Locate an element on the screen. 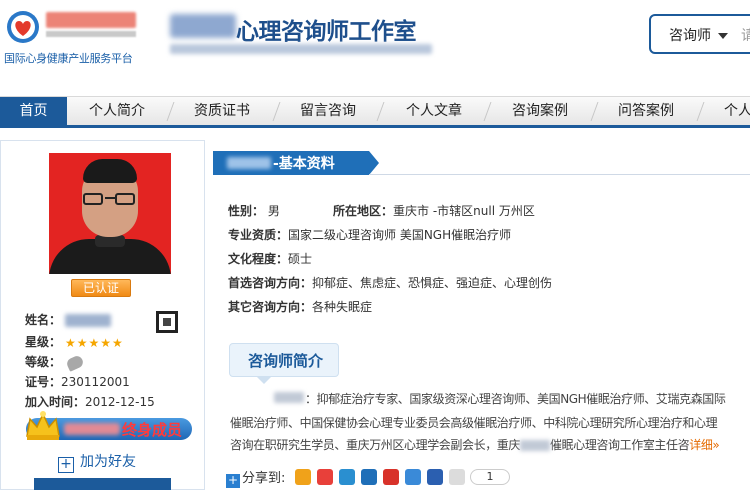  kaixin-share-icon is located at coordinates (391, 477).